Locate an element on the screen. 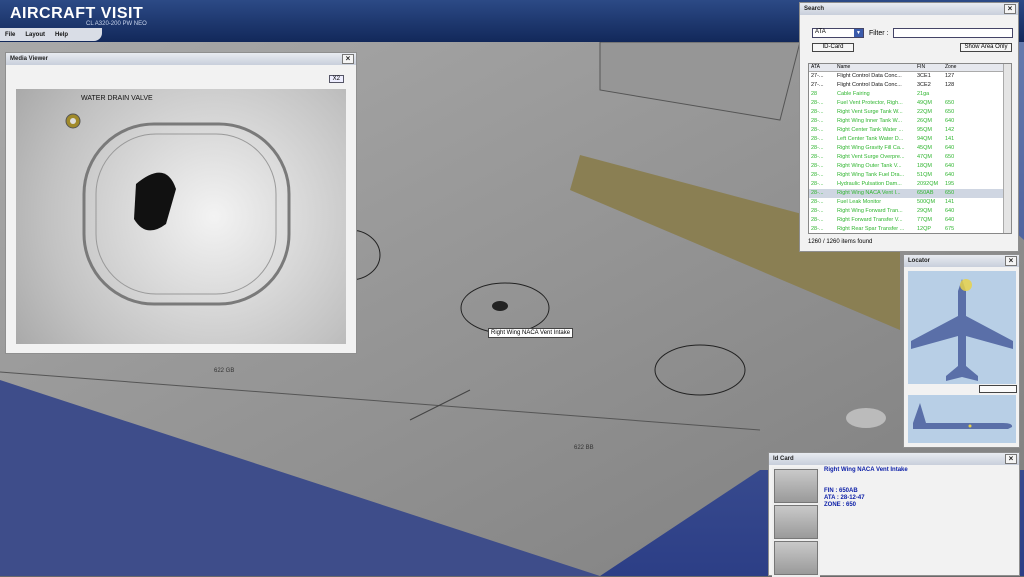 This screenshot has height=577, width=1024. cell-name: Cable Fairing is located at coordinates (853, 94).